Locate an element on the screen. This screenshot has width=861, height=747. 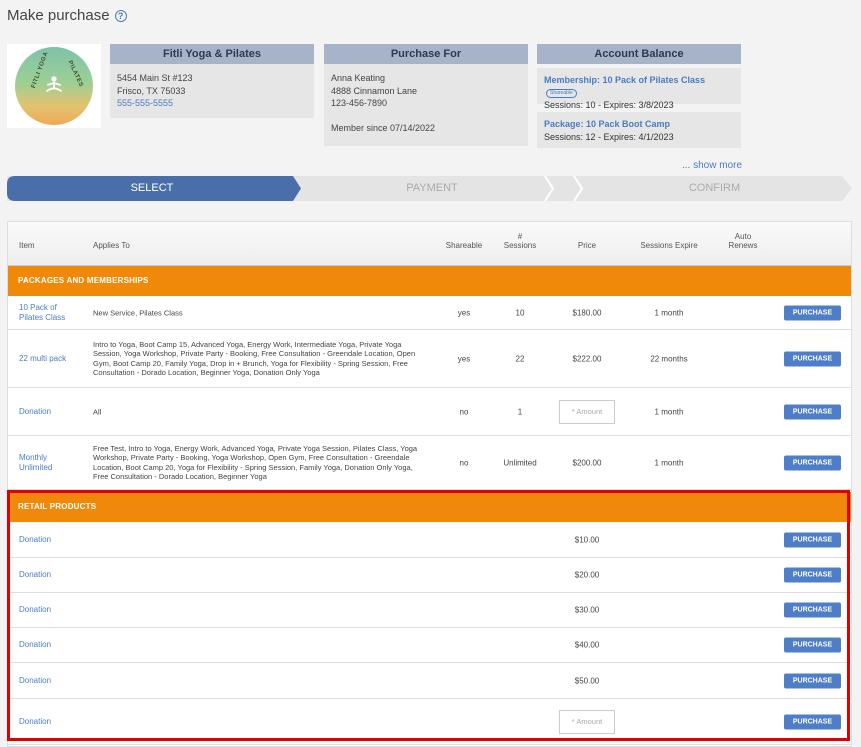
purchase-for-header: Purchase For is located at coordinates (426, 54).